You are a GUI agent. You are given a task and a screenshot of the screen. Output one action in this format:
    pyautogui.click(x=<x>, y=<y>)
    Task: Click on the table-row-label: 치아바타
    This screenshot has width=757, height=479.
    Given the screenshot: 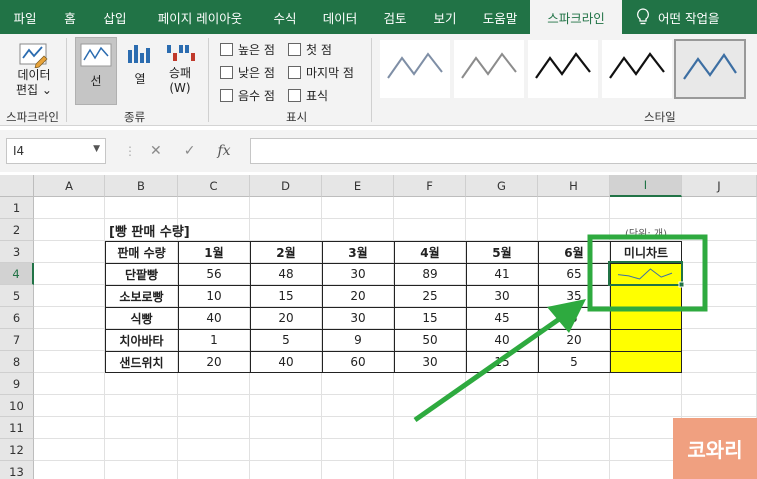 What is the action you would take?
    pyautogui.click(x=141, y=340)
    